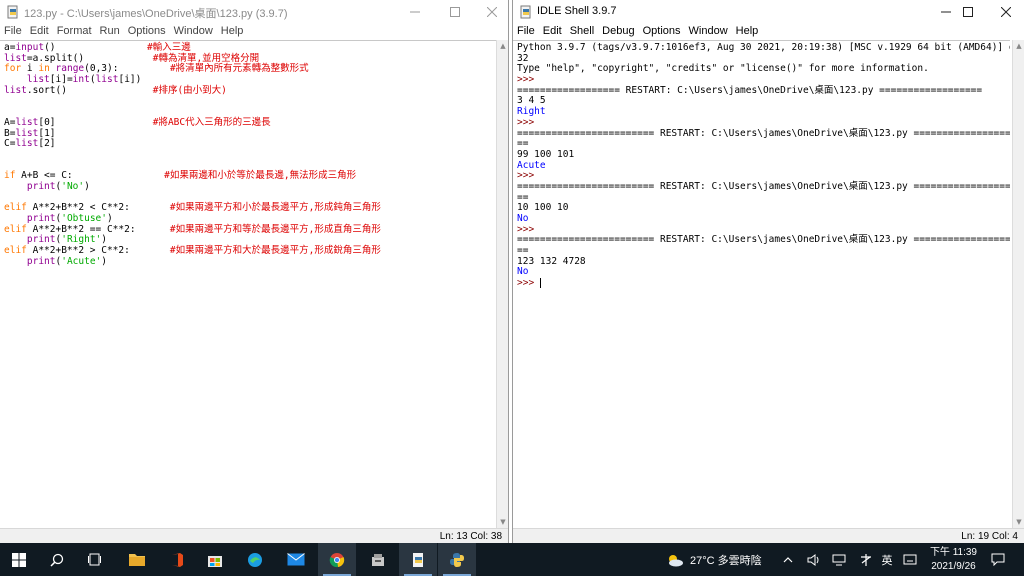 The width and height of the screenshot is (1024, 576). What do you see at coordinates (19, 559) in the screenshot?
I see `start-button` at bounding box center [19, 559].